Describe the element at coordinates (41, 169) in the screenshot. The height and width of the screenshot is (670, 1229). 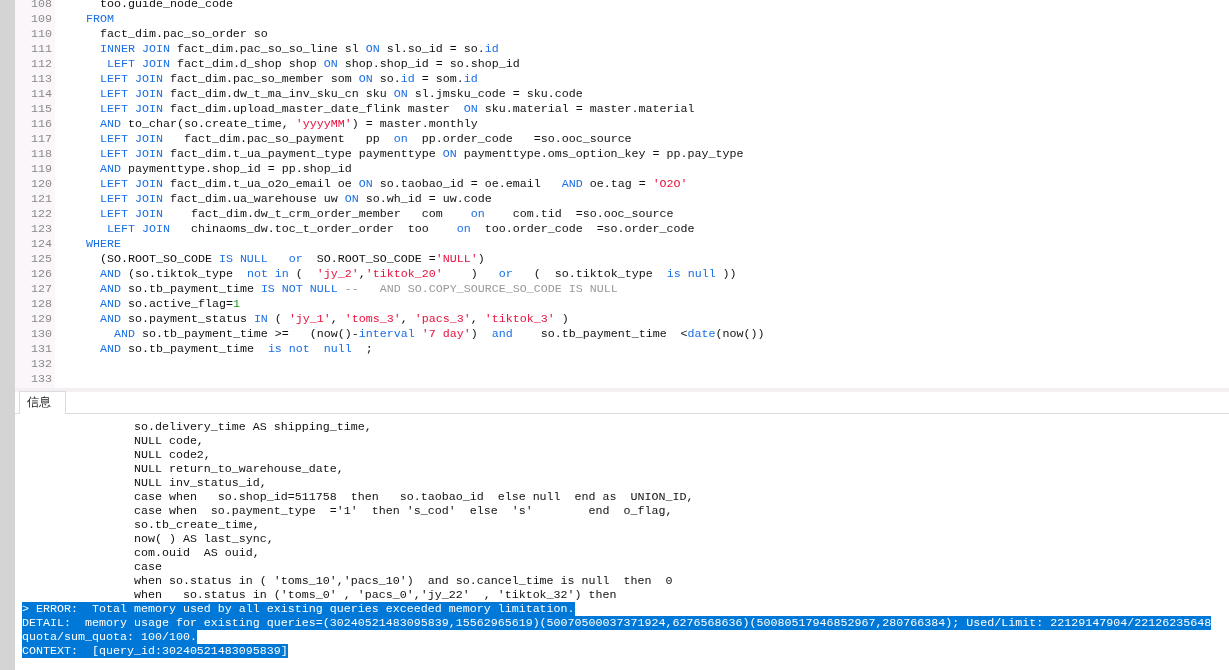
I see `line-number: 119` at that location.